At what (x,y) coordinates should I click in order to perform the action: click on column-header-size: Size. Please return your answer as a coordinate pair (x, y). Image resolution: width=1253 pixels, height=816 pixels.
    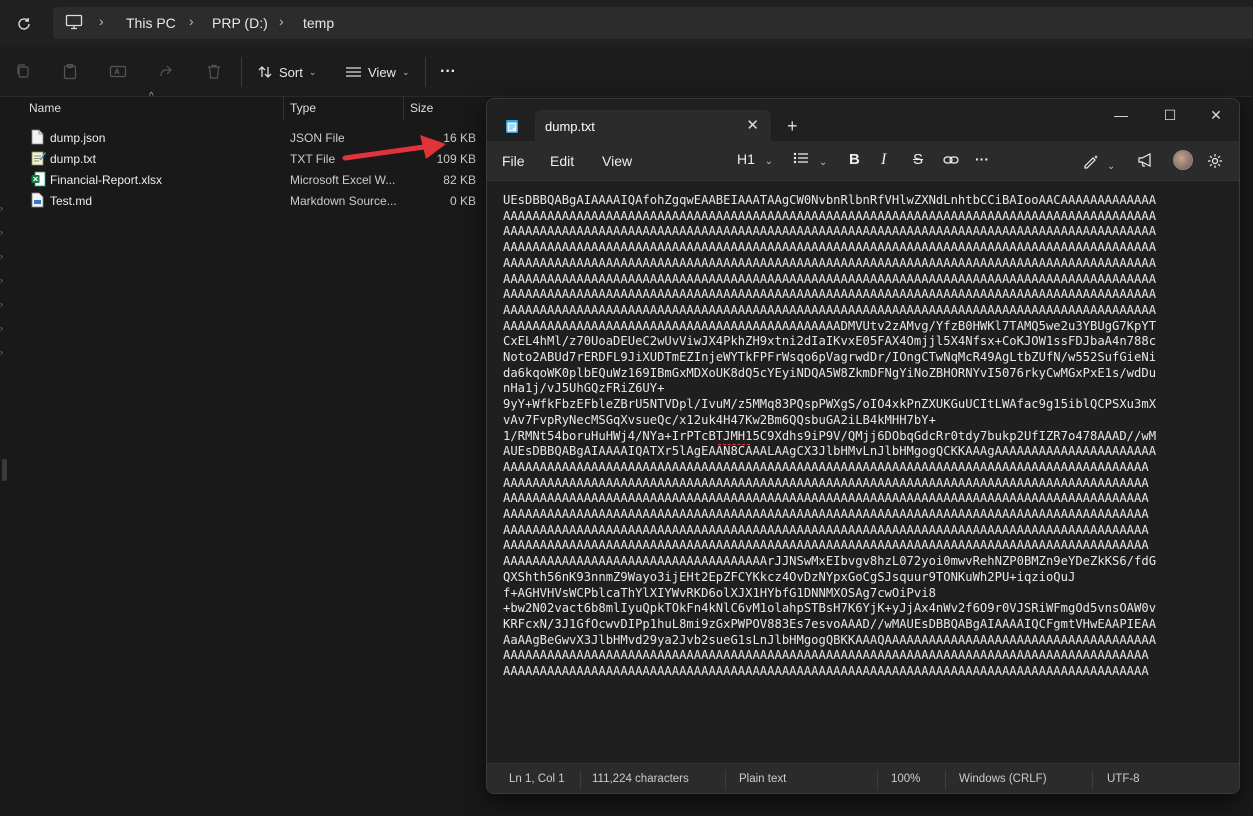
    Looking at the image, I should click on (421, 108).